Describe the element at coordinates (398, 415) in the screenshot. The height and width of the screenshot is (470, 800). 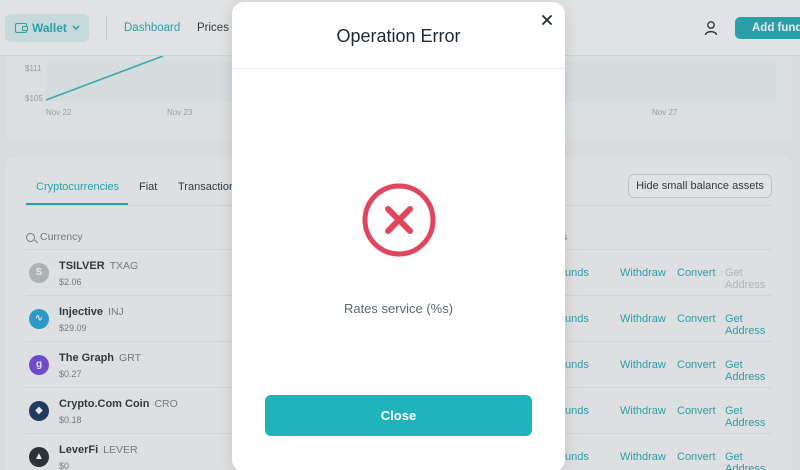
I see `close-button: Close` at that location.